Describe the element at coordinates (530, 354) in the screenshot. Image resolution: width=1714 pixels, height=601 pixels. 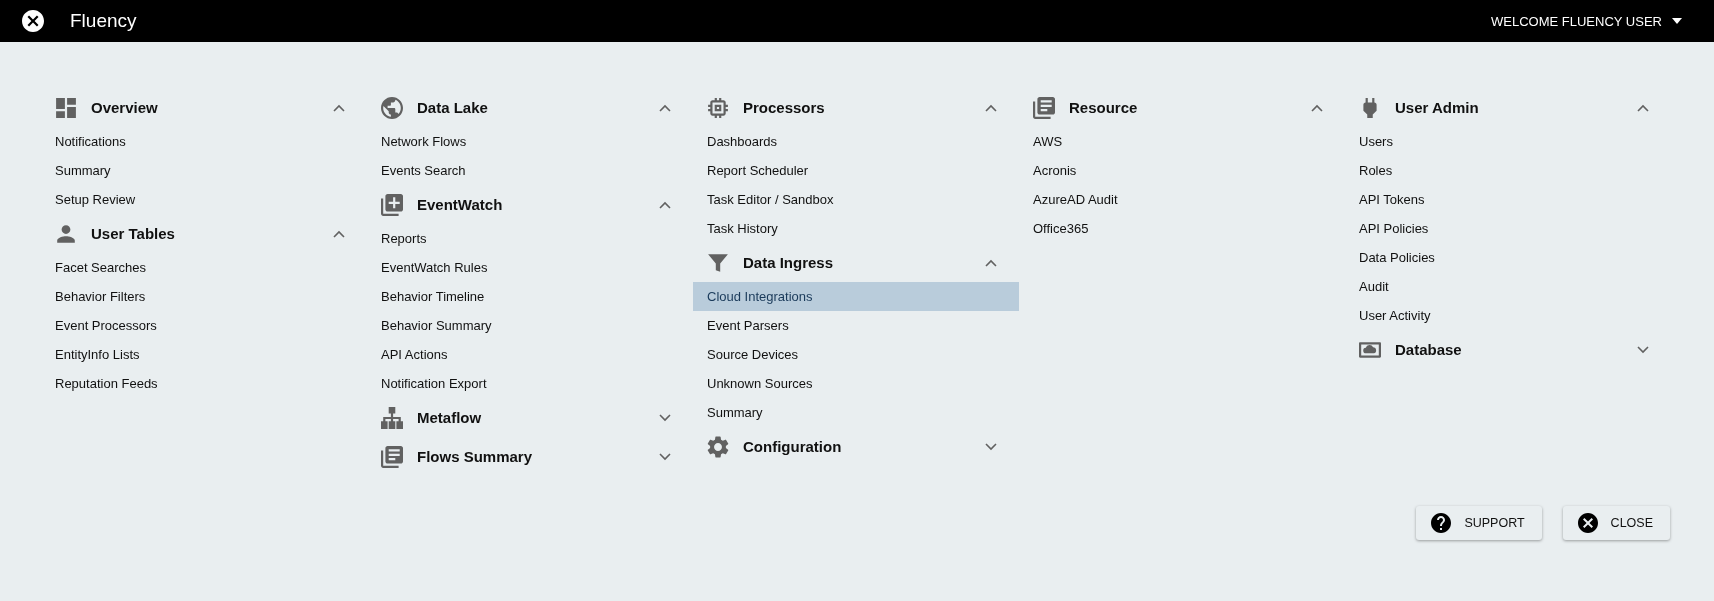
I see `menu-item: API Actions` at that location.